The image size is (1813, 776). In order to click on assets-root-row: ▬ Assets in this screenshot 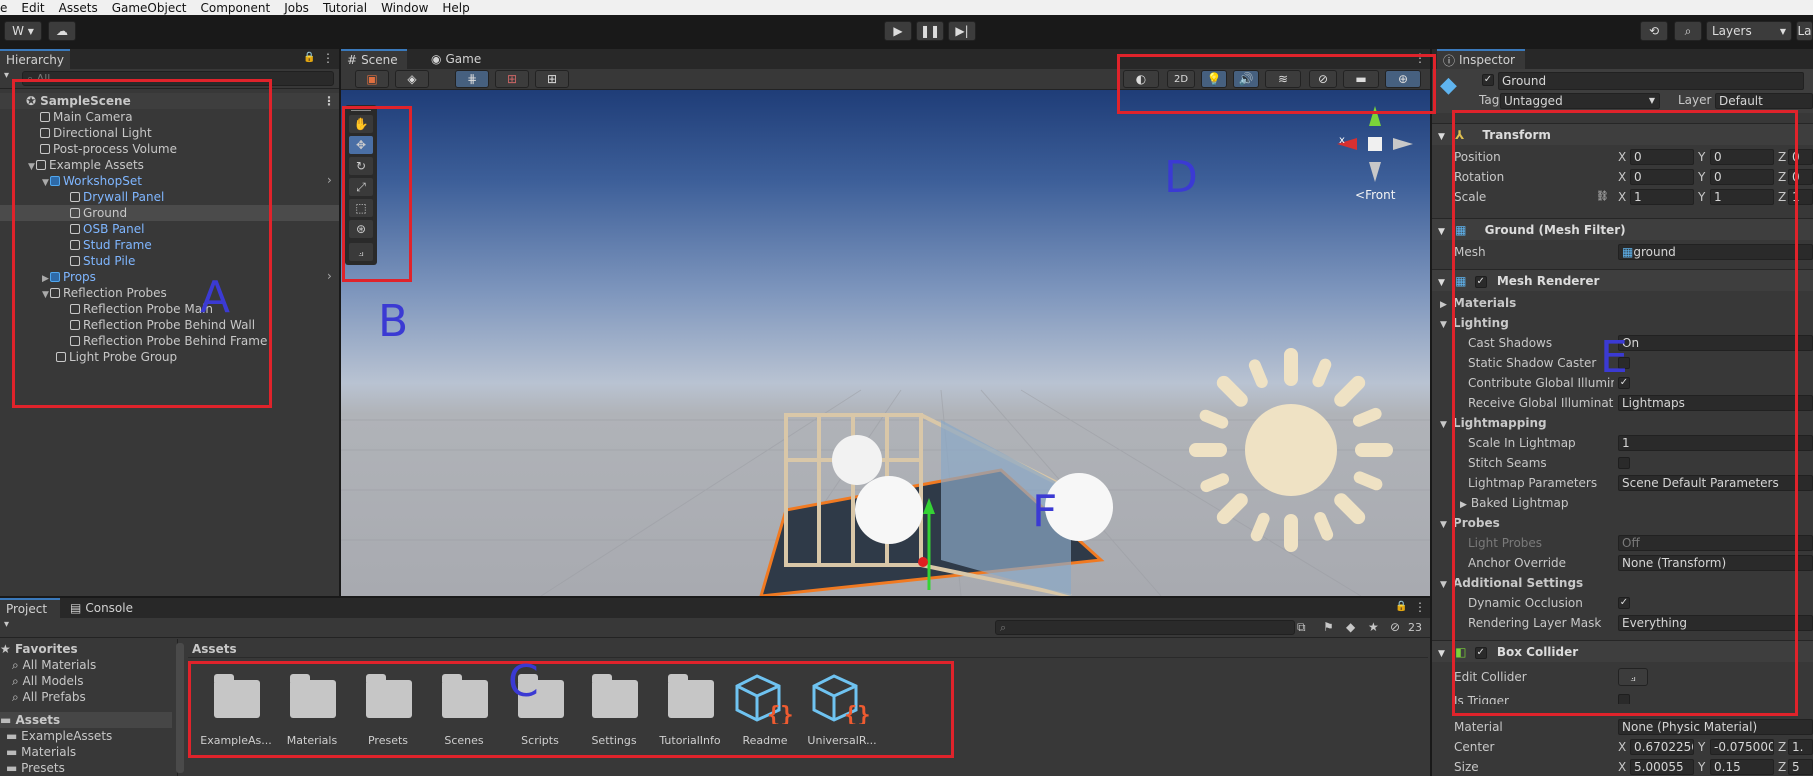, I will do `click(86, 720)`.